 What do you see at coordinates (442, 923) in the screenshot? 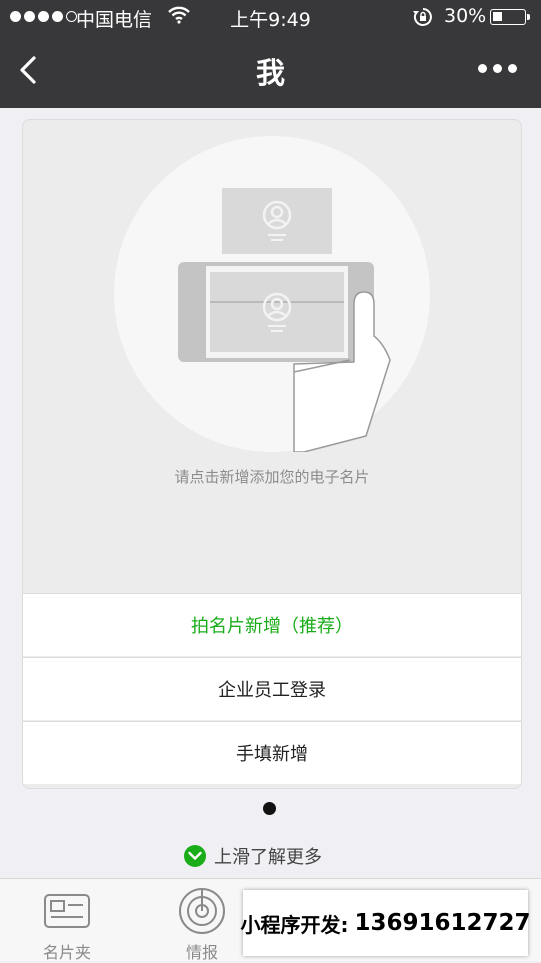
I see `promo-phone: 13691612727` at bounding box center [442, 923].